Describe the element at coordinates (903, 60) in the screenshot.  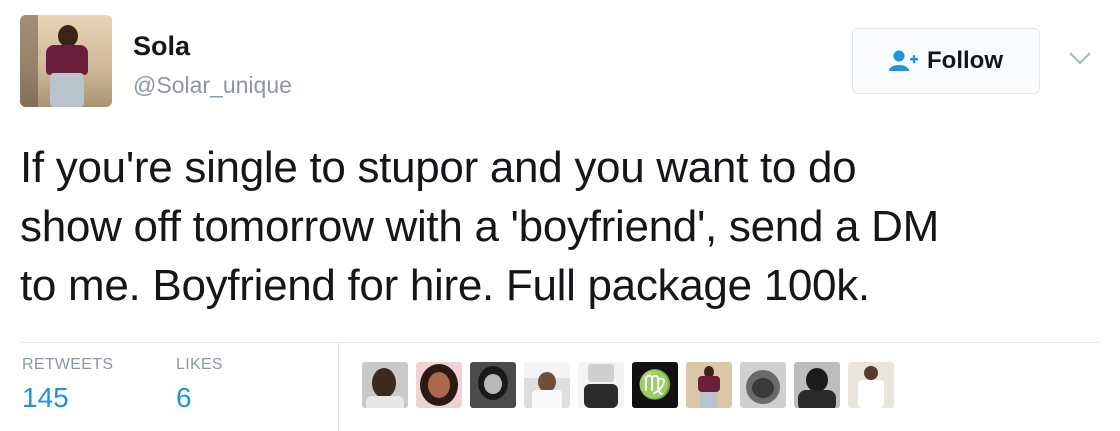
I see `add-user-icon` at that location.